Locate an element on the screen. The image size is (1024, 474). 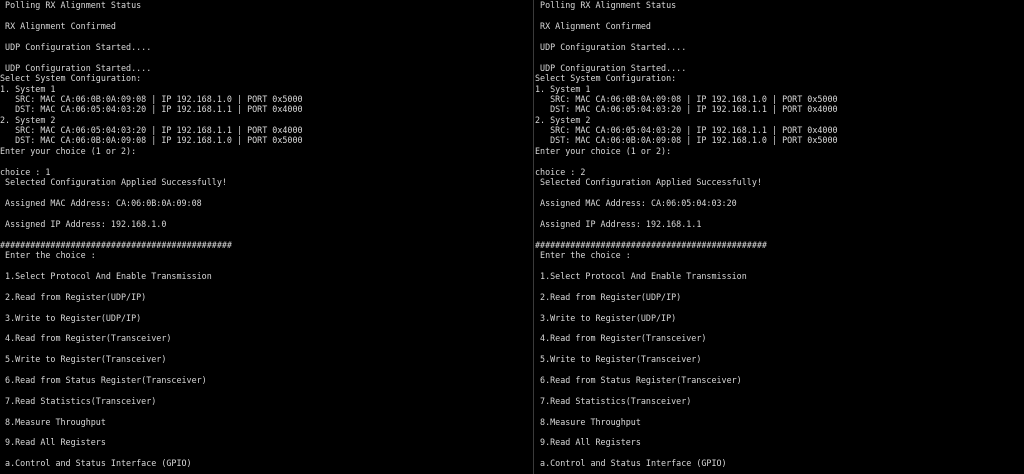
terminal-line: Assigned IP Address: 192.168.1.0 is located at coordinates (83, 224).